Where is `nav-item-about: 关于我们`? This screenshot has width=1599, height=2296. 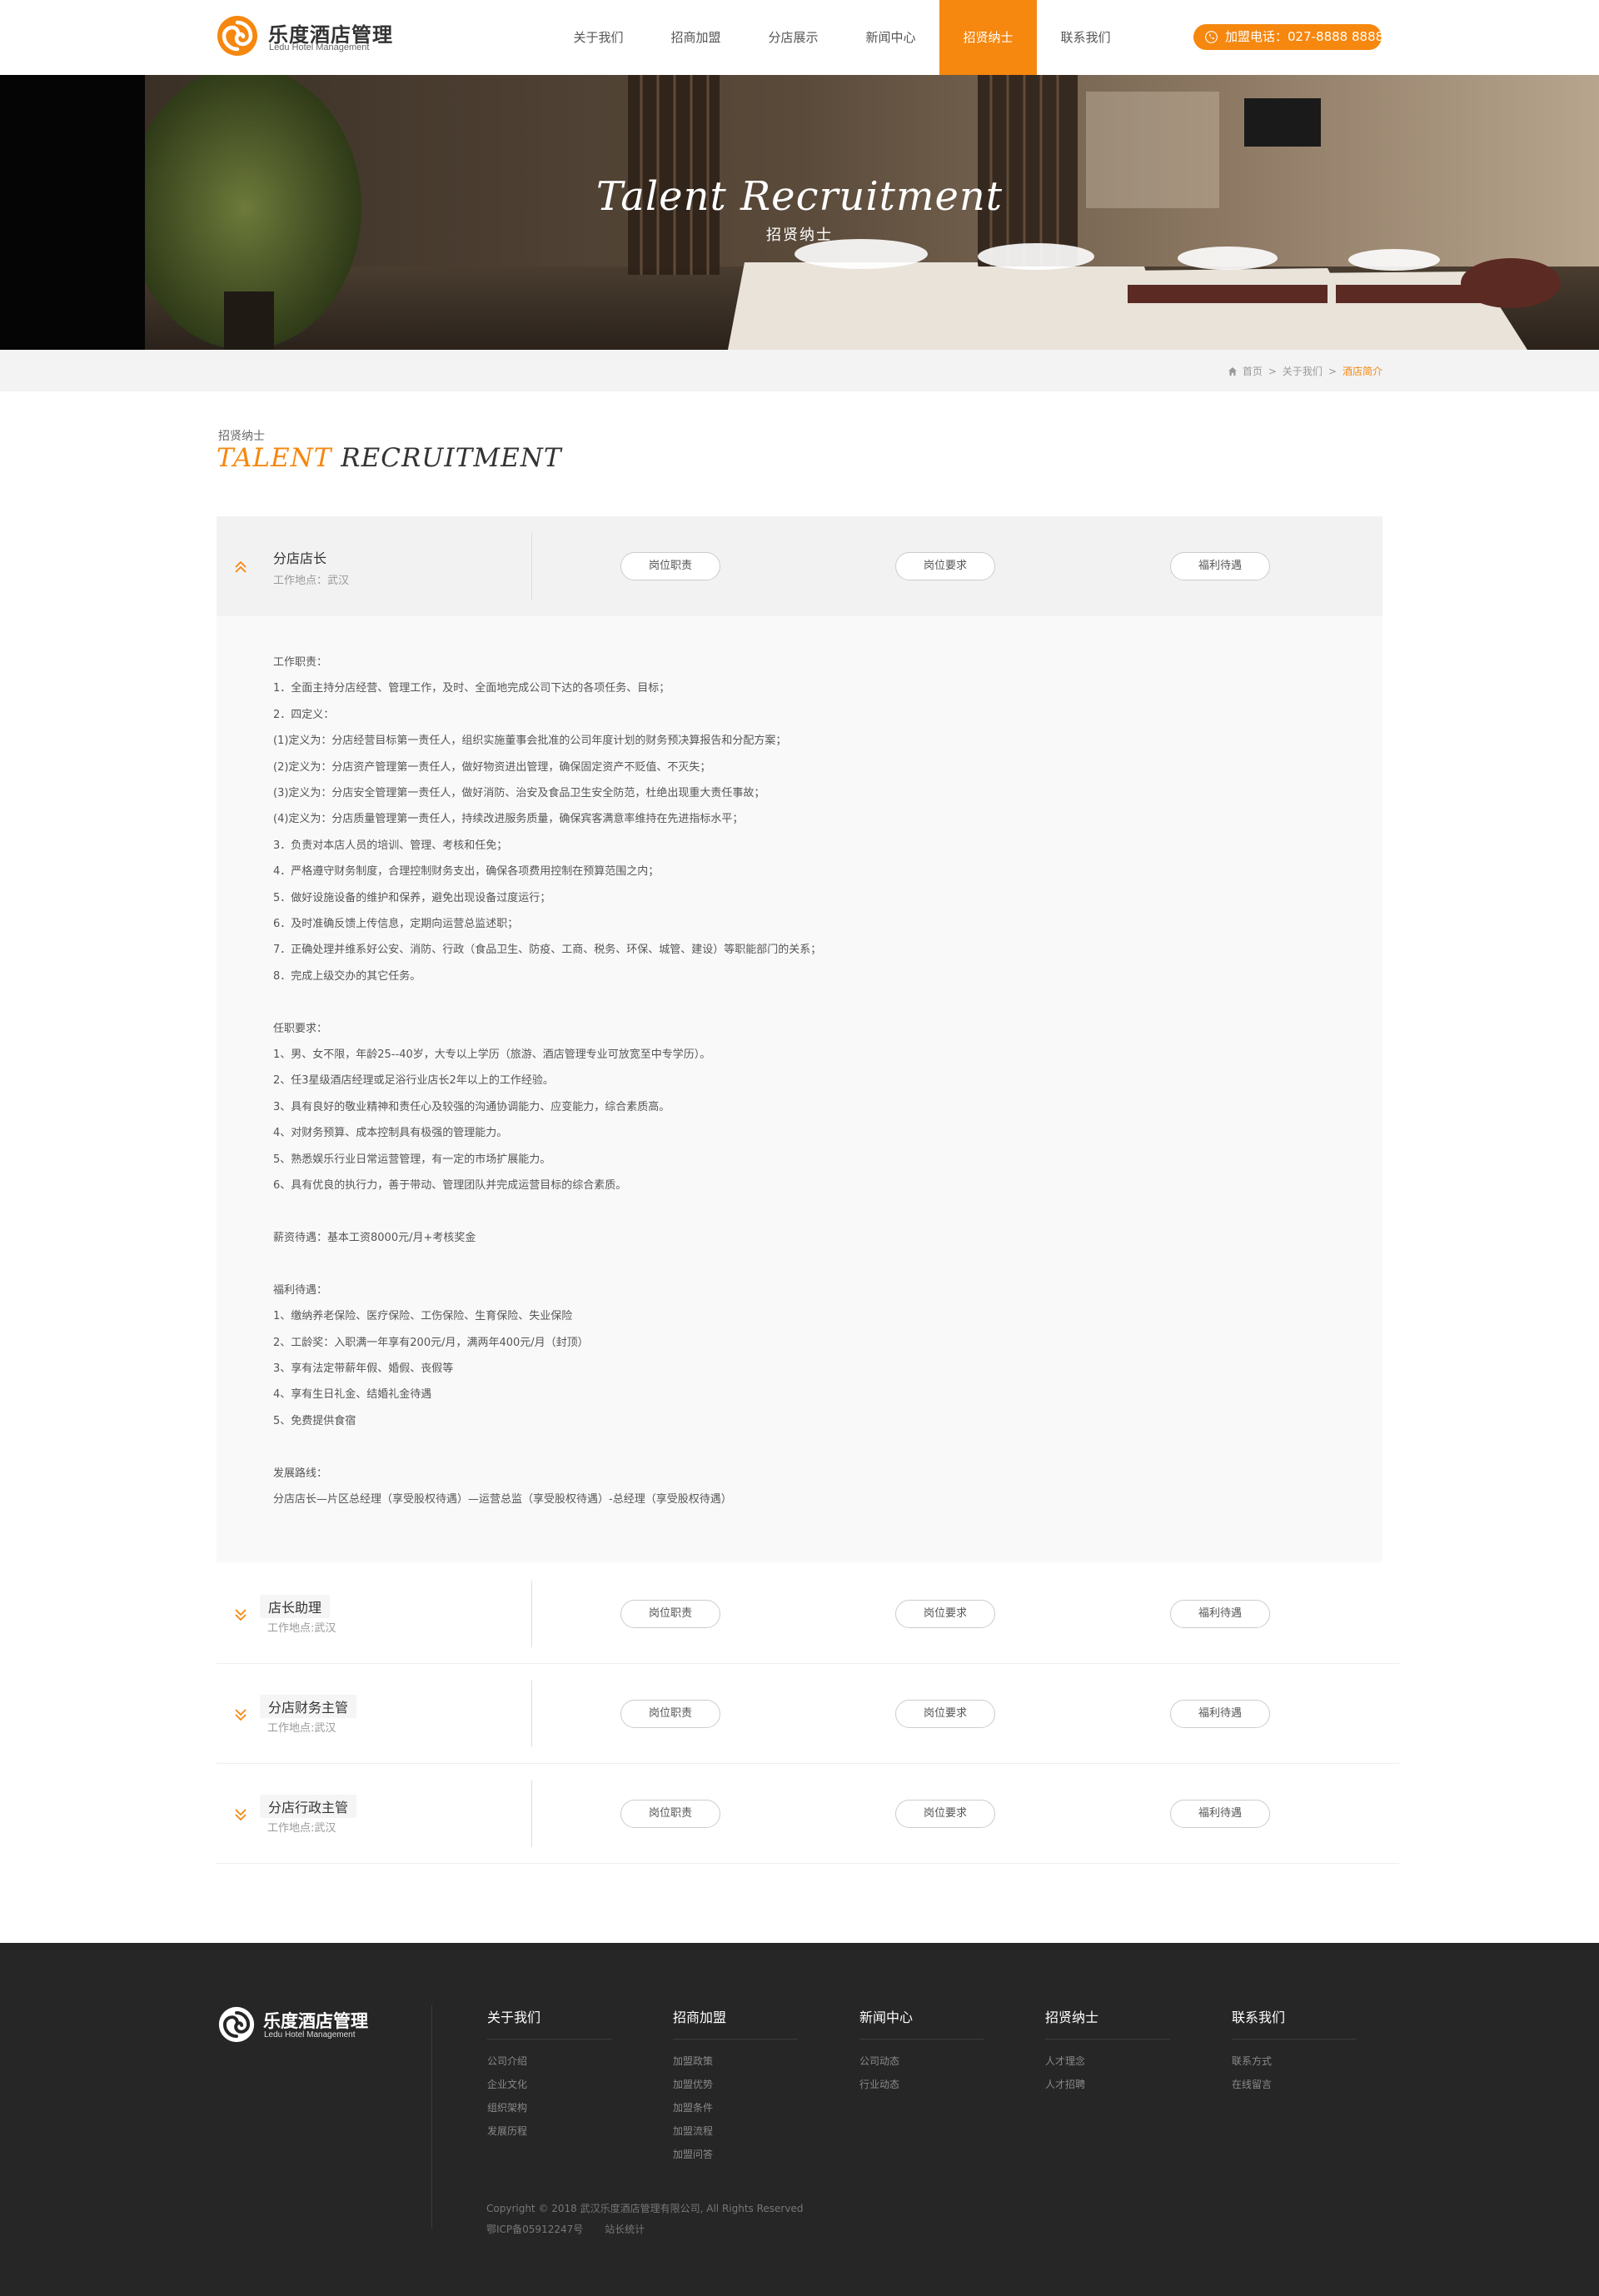 nav-item-about: 关于我们 is located at coordinates (598, 38).